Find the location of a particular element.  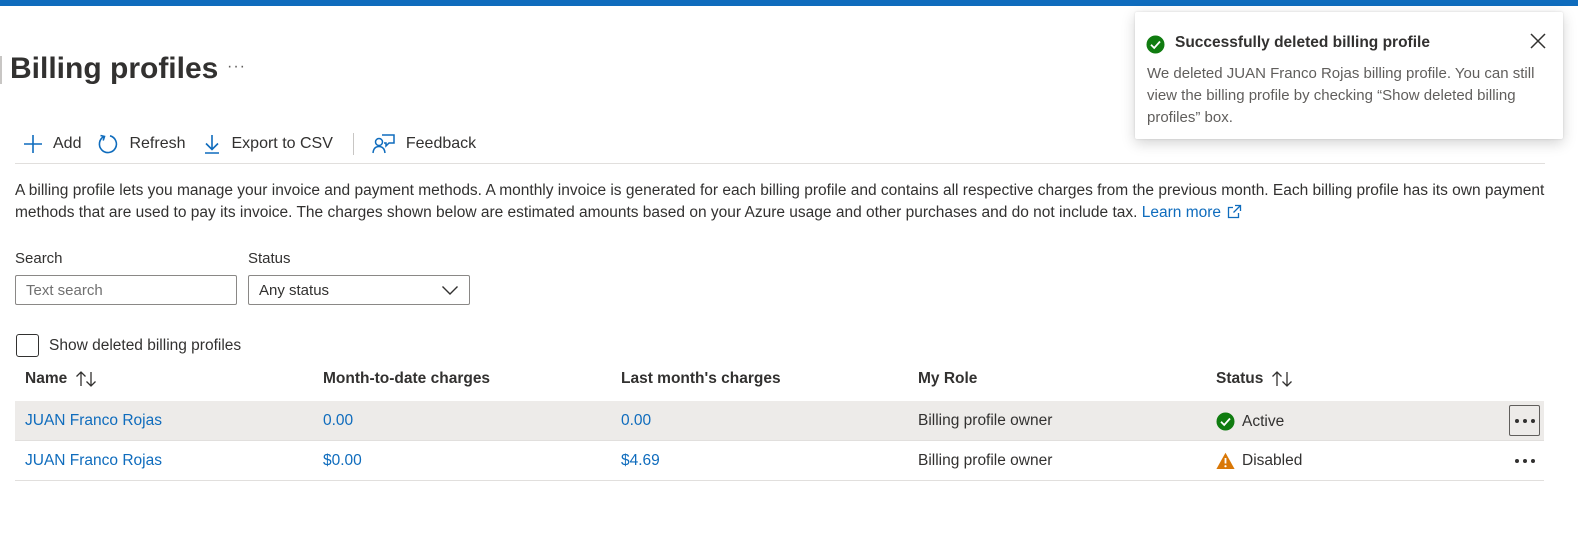

export-csv-button: Export to CSV is located at coordinates (267, 144).